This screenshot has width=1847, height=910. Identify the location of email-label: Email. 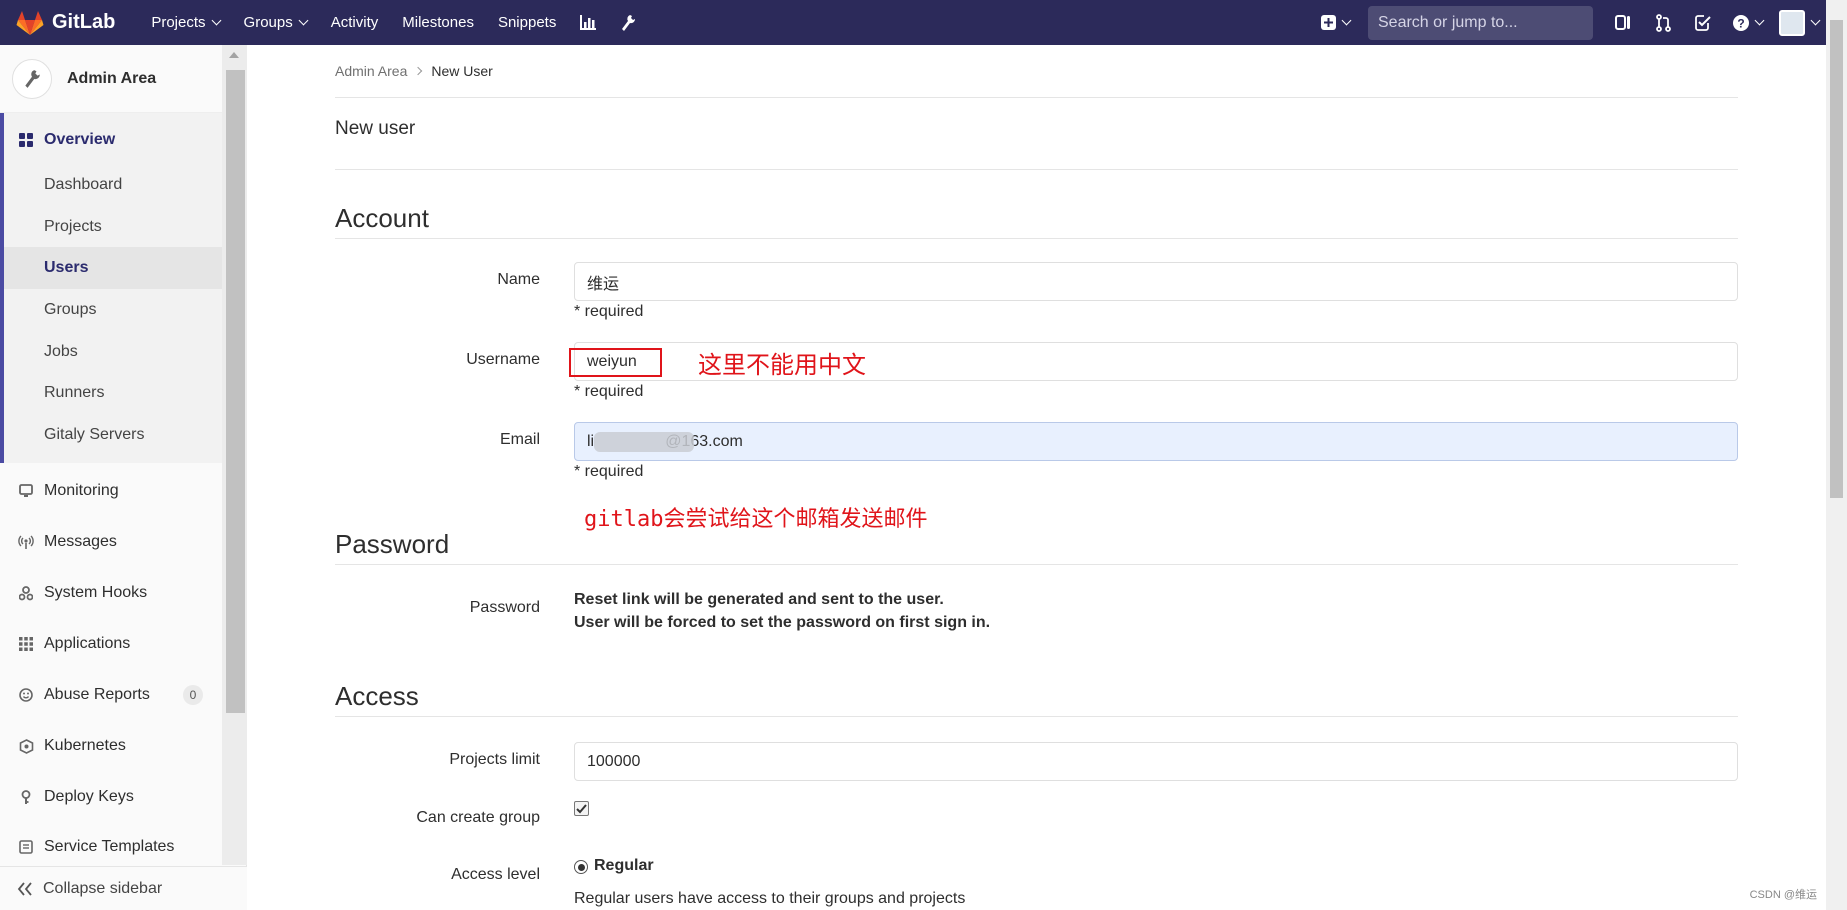
(519, 439).